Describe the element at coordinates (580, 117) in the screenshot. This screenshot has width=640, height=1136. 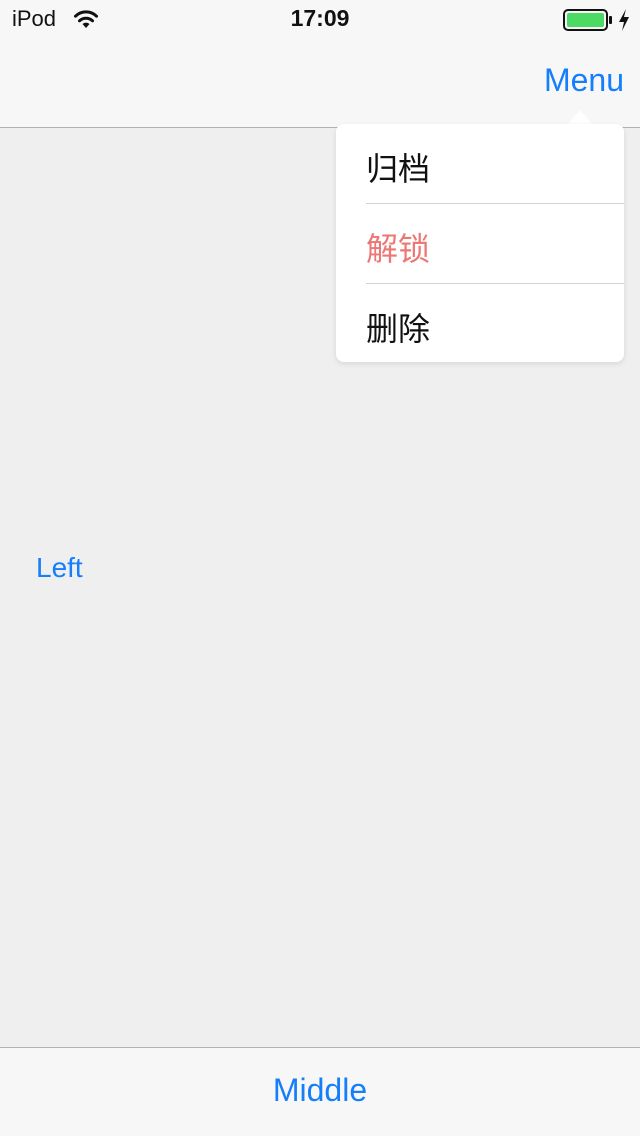
I see `popover-arrow` at that location.